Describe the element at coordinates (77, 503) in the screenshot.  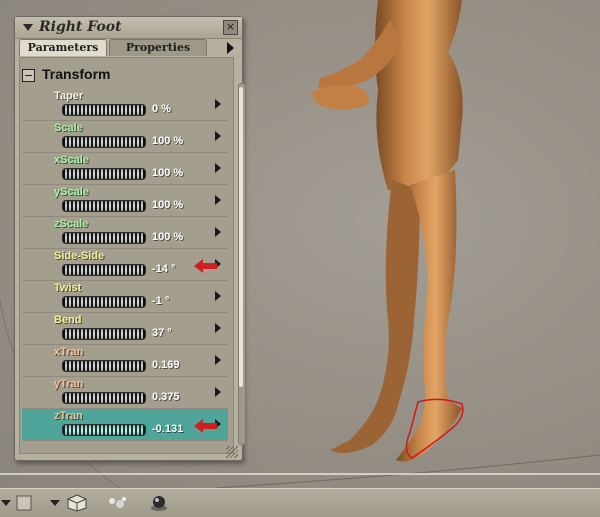
I see `cube-icon` at that location.